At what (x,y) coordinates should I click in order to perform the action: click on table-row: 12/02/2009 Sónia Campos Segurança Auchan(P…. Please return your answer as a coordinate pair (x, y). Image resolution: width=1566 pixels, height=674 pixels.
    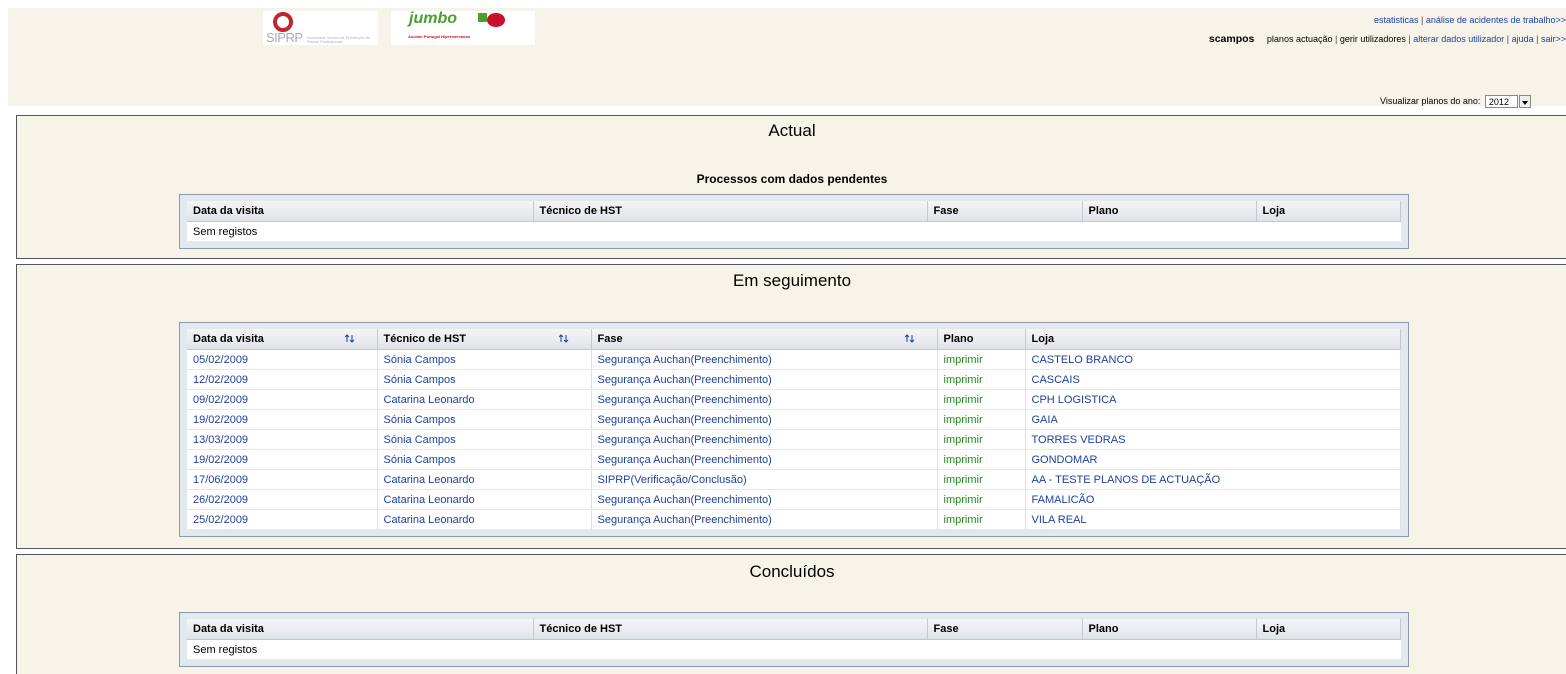
    Looking at the image, I should click on (794, 379).